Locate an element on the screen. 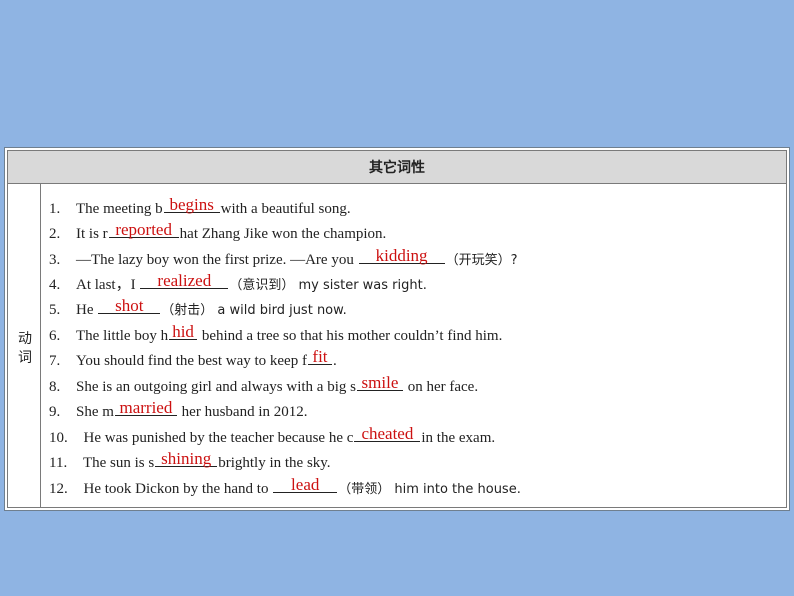 This screenshot has width=794, height=596. answer-text: shot is located at coordinates (129, 305).